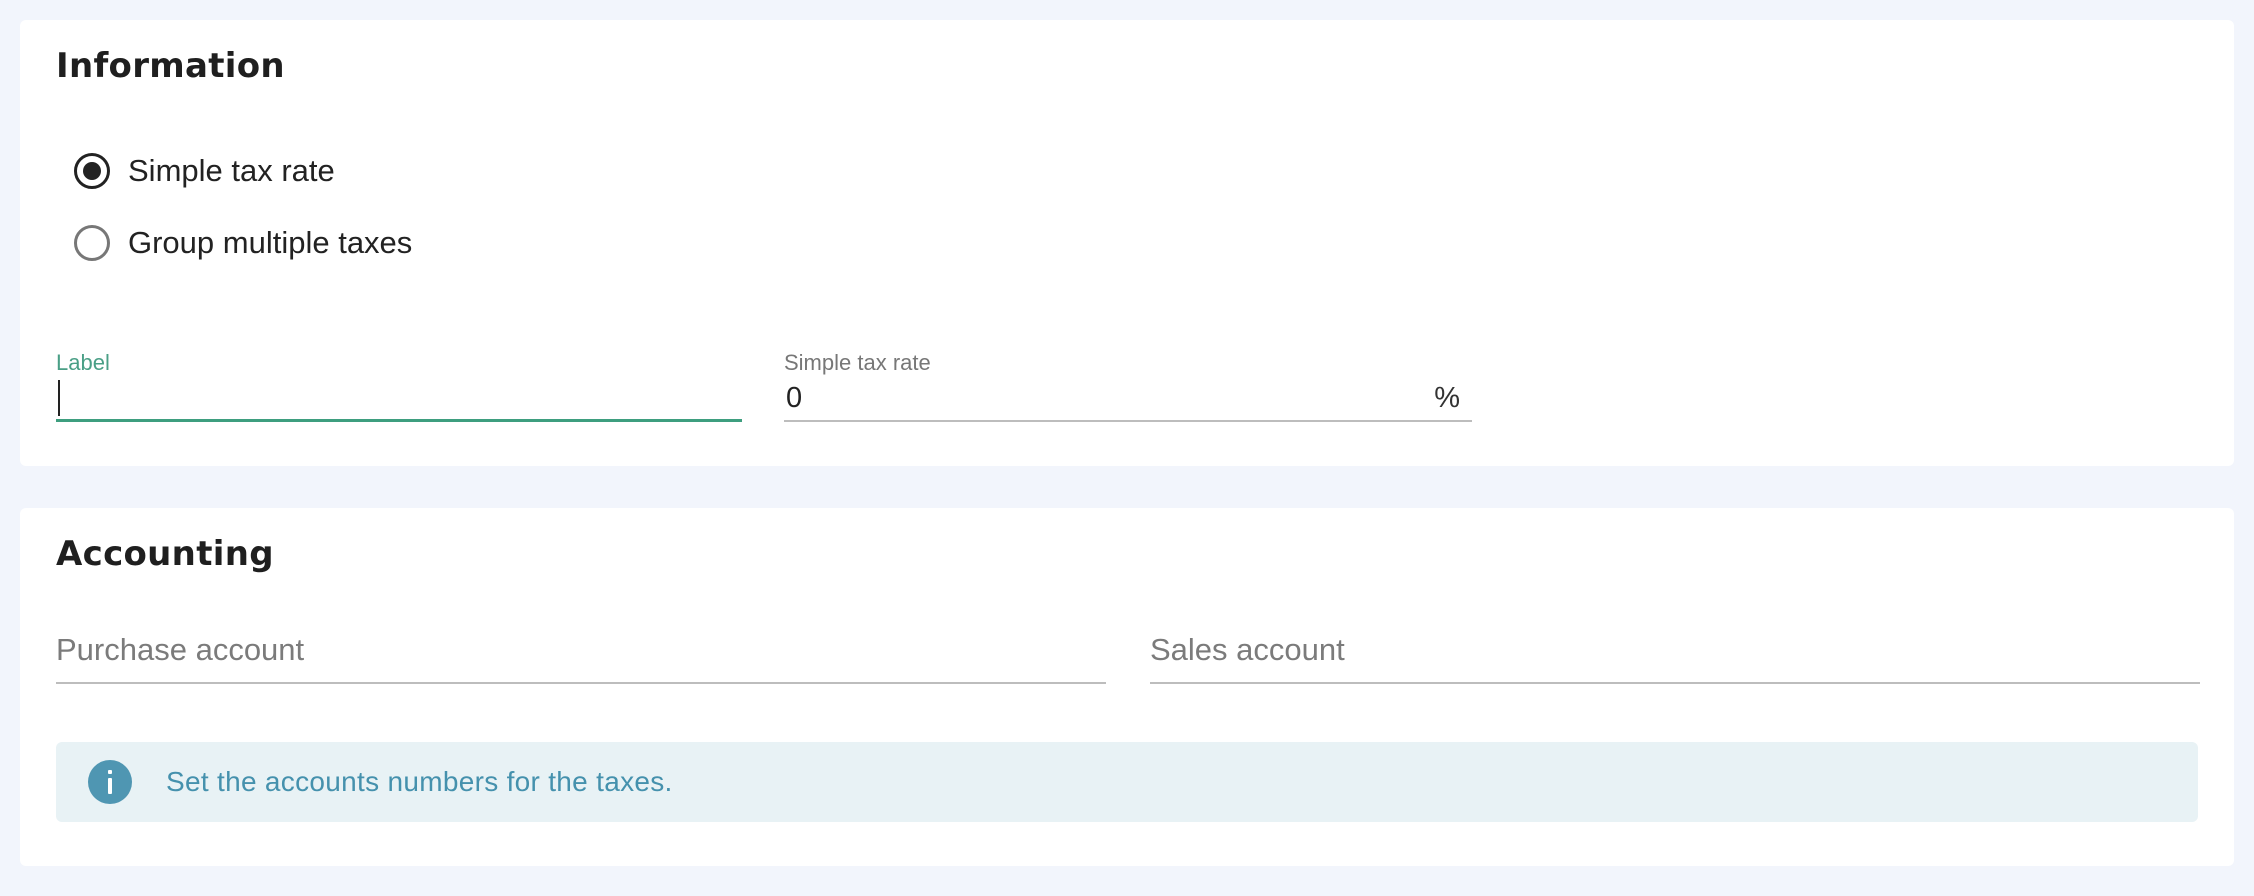 The height and width of the screenshot is (896, 2254). Describe the element at coordinates (231, 170) in the screenshot. I see `simple-tax-rate-label: Simple tax rate` at that location.